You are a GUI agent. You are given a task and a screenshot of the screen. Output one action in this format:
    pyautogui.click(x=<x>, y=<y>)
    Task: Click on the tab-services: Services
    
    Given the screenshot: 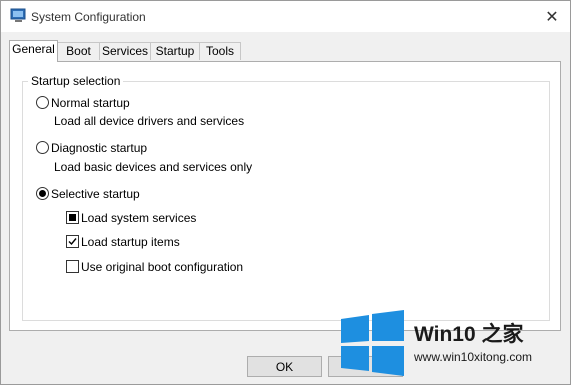 What is the action you would take?
    pyautogui.click(x=125, y=51)
    